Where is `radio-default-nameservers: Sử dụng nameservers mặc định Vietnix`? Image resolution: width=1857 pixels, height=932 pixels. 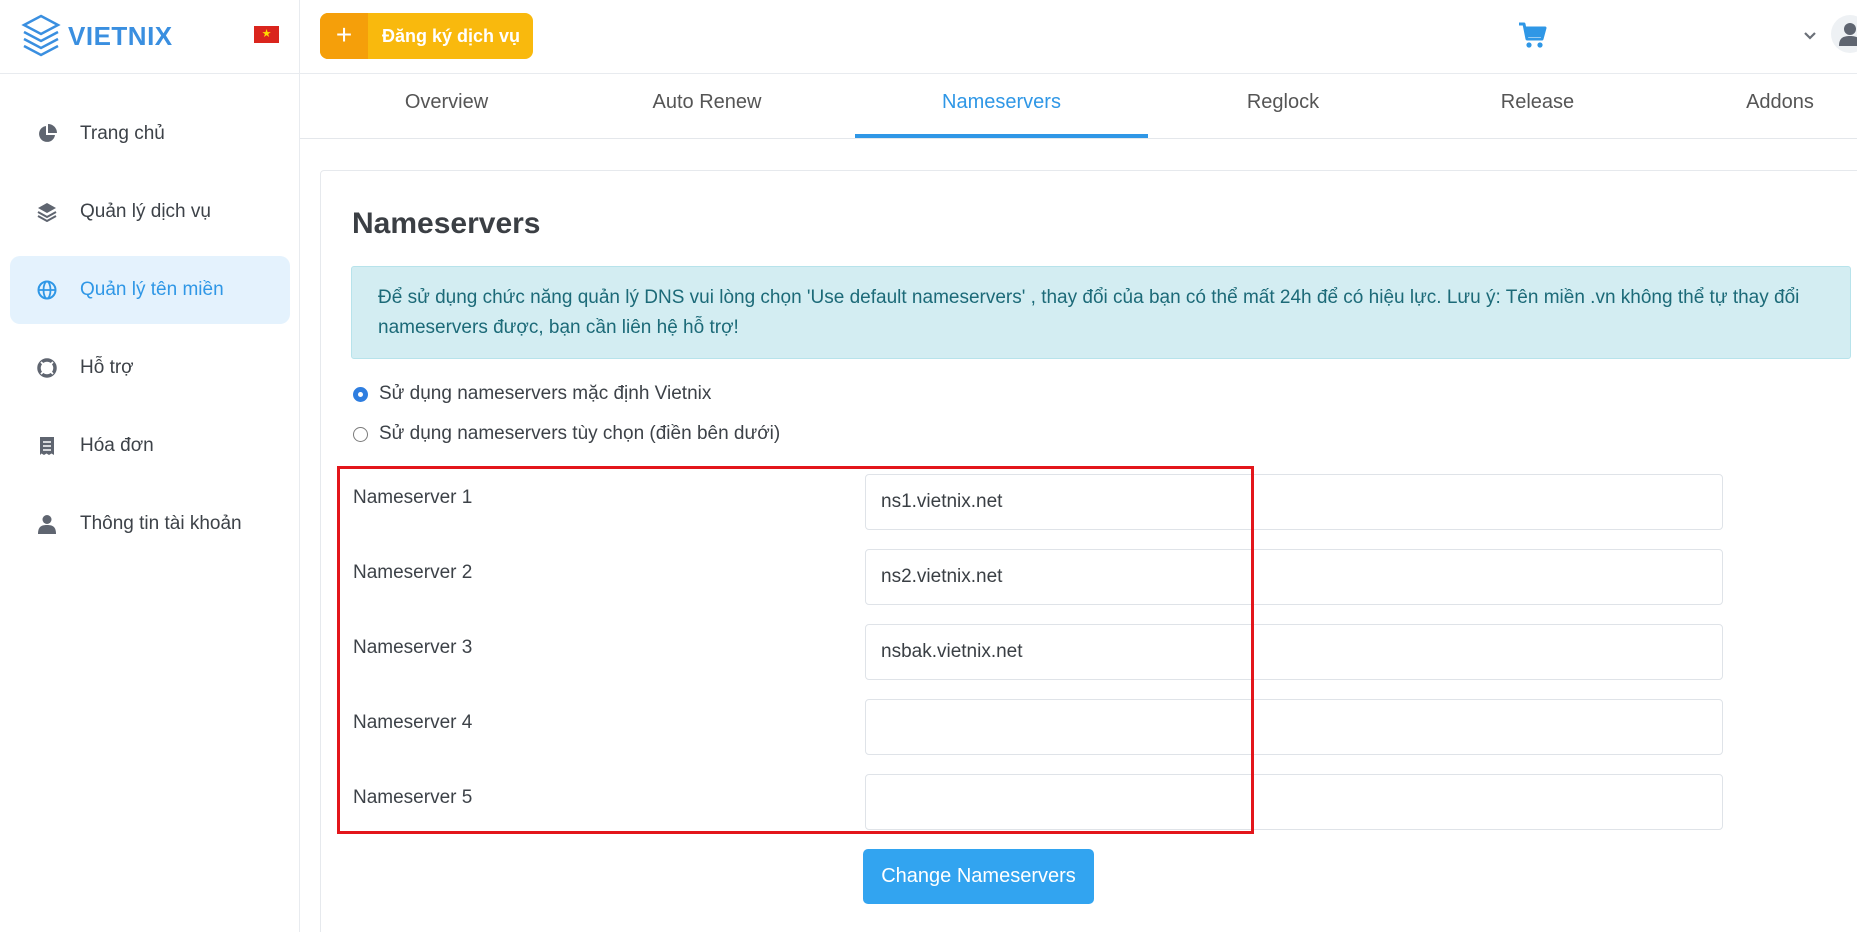
radio-default-nameservers: Sử dụng nameservers mặc định Vietnix is located at coordinates (532, 394).